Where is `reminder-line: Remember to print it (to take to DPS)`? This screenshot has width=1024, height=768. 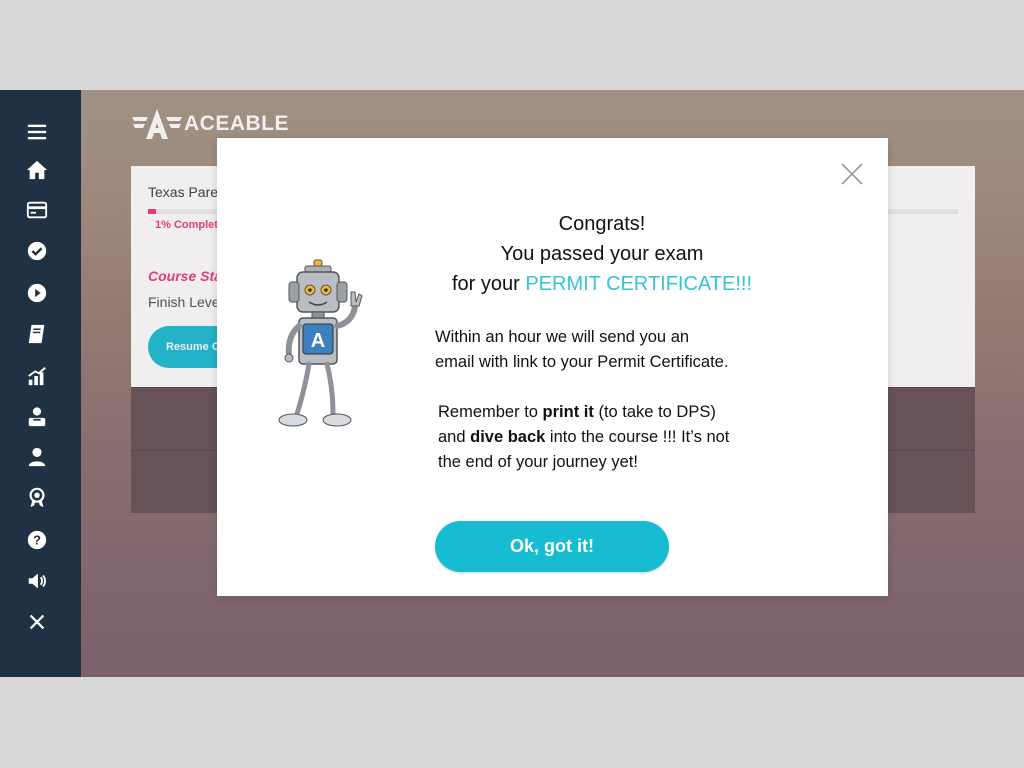
reminder-line: Remember to print it (to take to DPS) is located at coordinates (583, 412).